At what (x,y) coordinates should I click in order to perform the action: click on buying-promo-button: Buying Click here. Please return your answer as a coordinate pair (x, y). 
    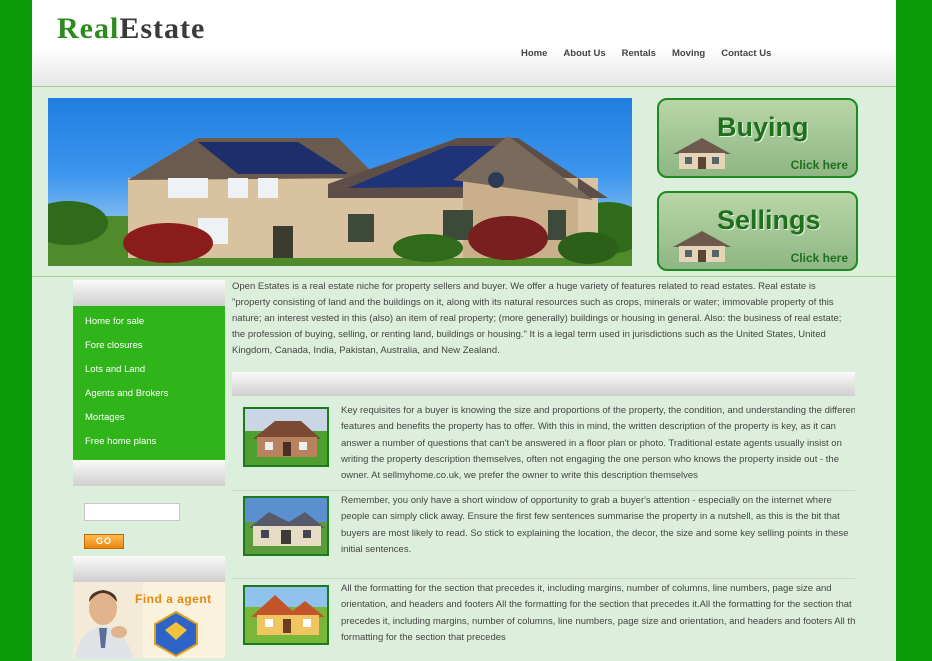
    Looking at the image, I should click on (757, 138).